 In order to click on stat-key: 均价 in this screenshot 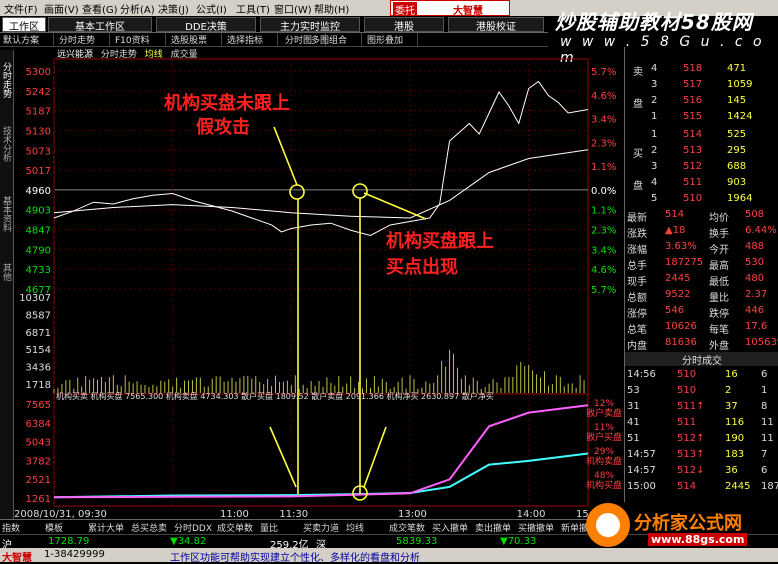, I will do `click(719, 218)`.